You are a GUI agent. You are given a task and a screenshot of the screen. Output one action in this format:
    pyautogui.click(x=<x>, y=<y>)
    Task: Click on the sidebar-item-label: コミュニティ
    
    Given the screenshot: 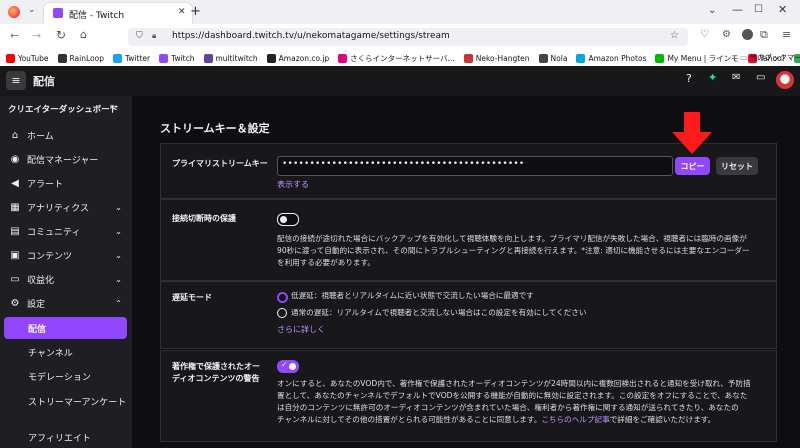 What is the action you would take?
    pyautogui.click(x=54, y=232)
    